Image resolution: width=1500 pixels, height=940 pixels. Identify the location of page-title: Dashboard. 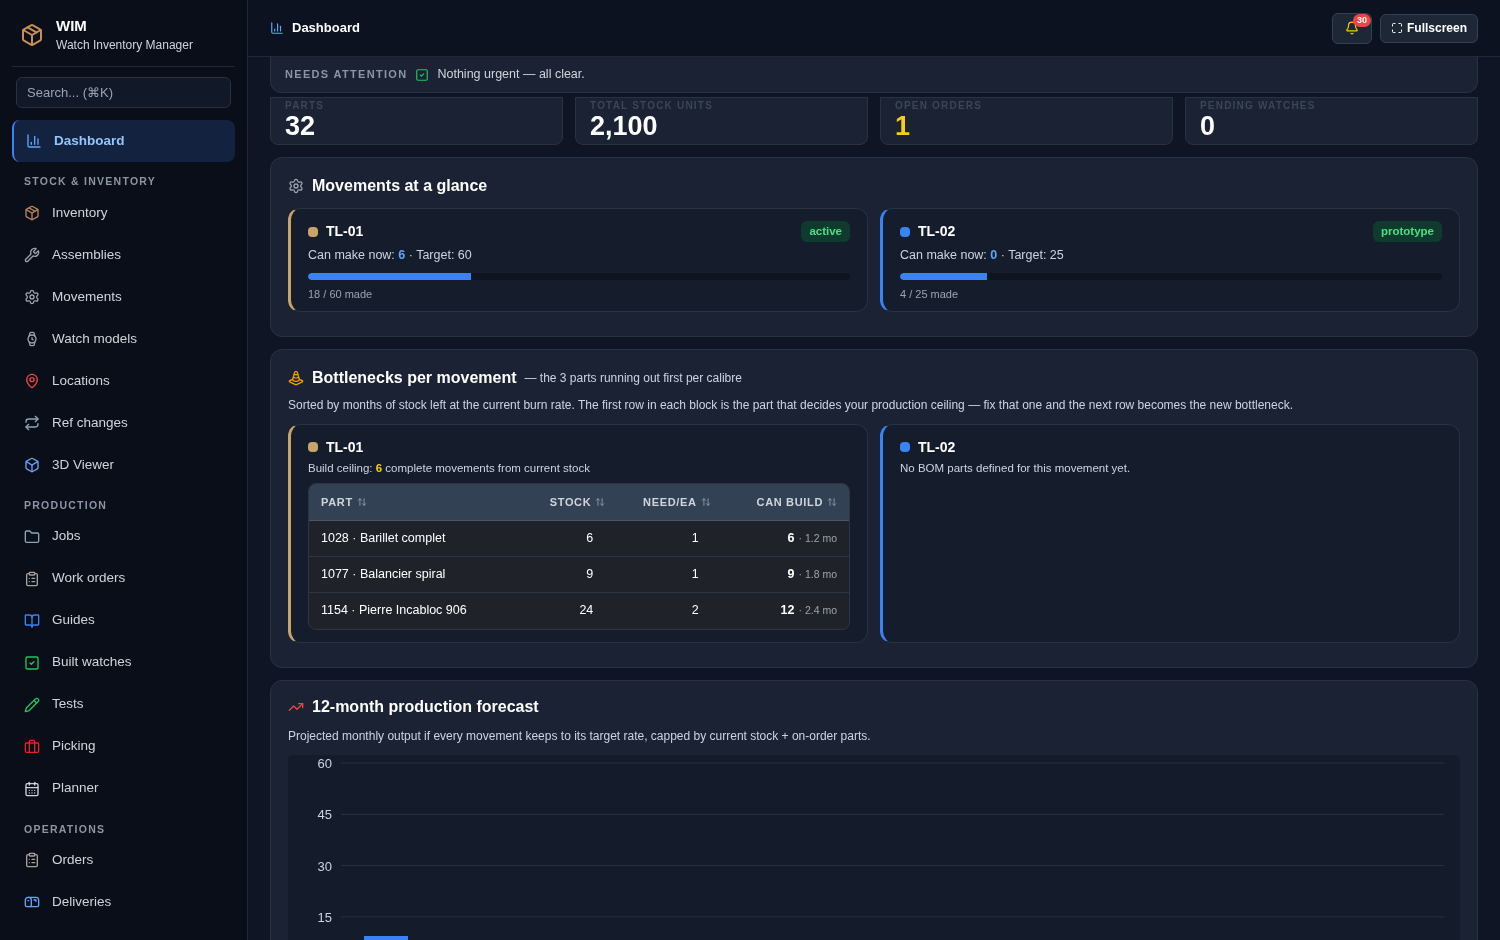
(326, 28).